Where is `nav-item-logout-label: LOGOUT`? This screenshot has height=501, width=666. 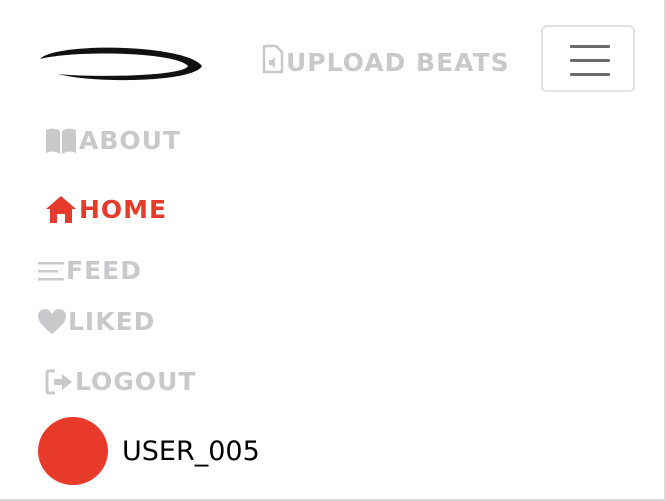
nav-item-logout-label: LOGOUT is located at coordinates (136, 381).